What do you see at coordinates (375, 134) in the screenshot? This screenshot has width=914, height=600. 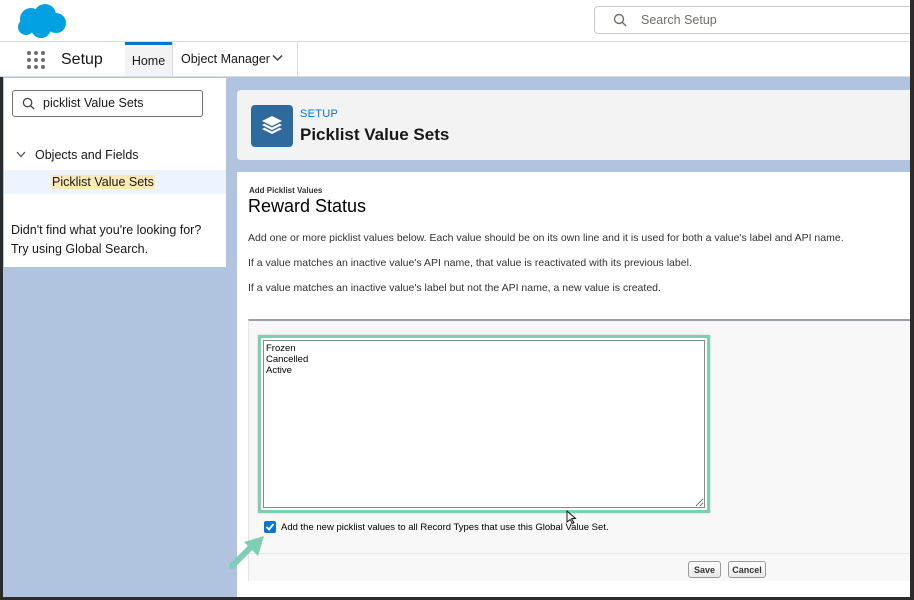 I see `page-title: Picklist Value Sets` at bounding box center [375, 134].